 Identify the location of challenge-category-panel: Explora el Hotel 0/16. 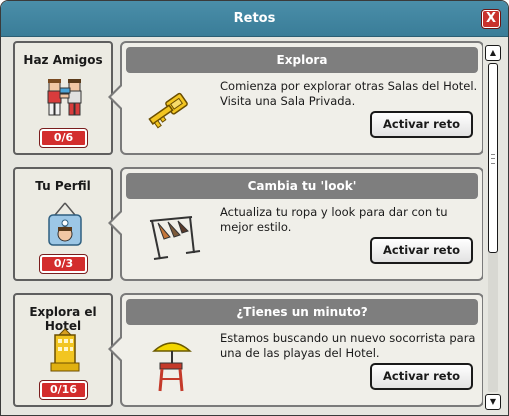
(63, 350).